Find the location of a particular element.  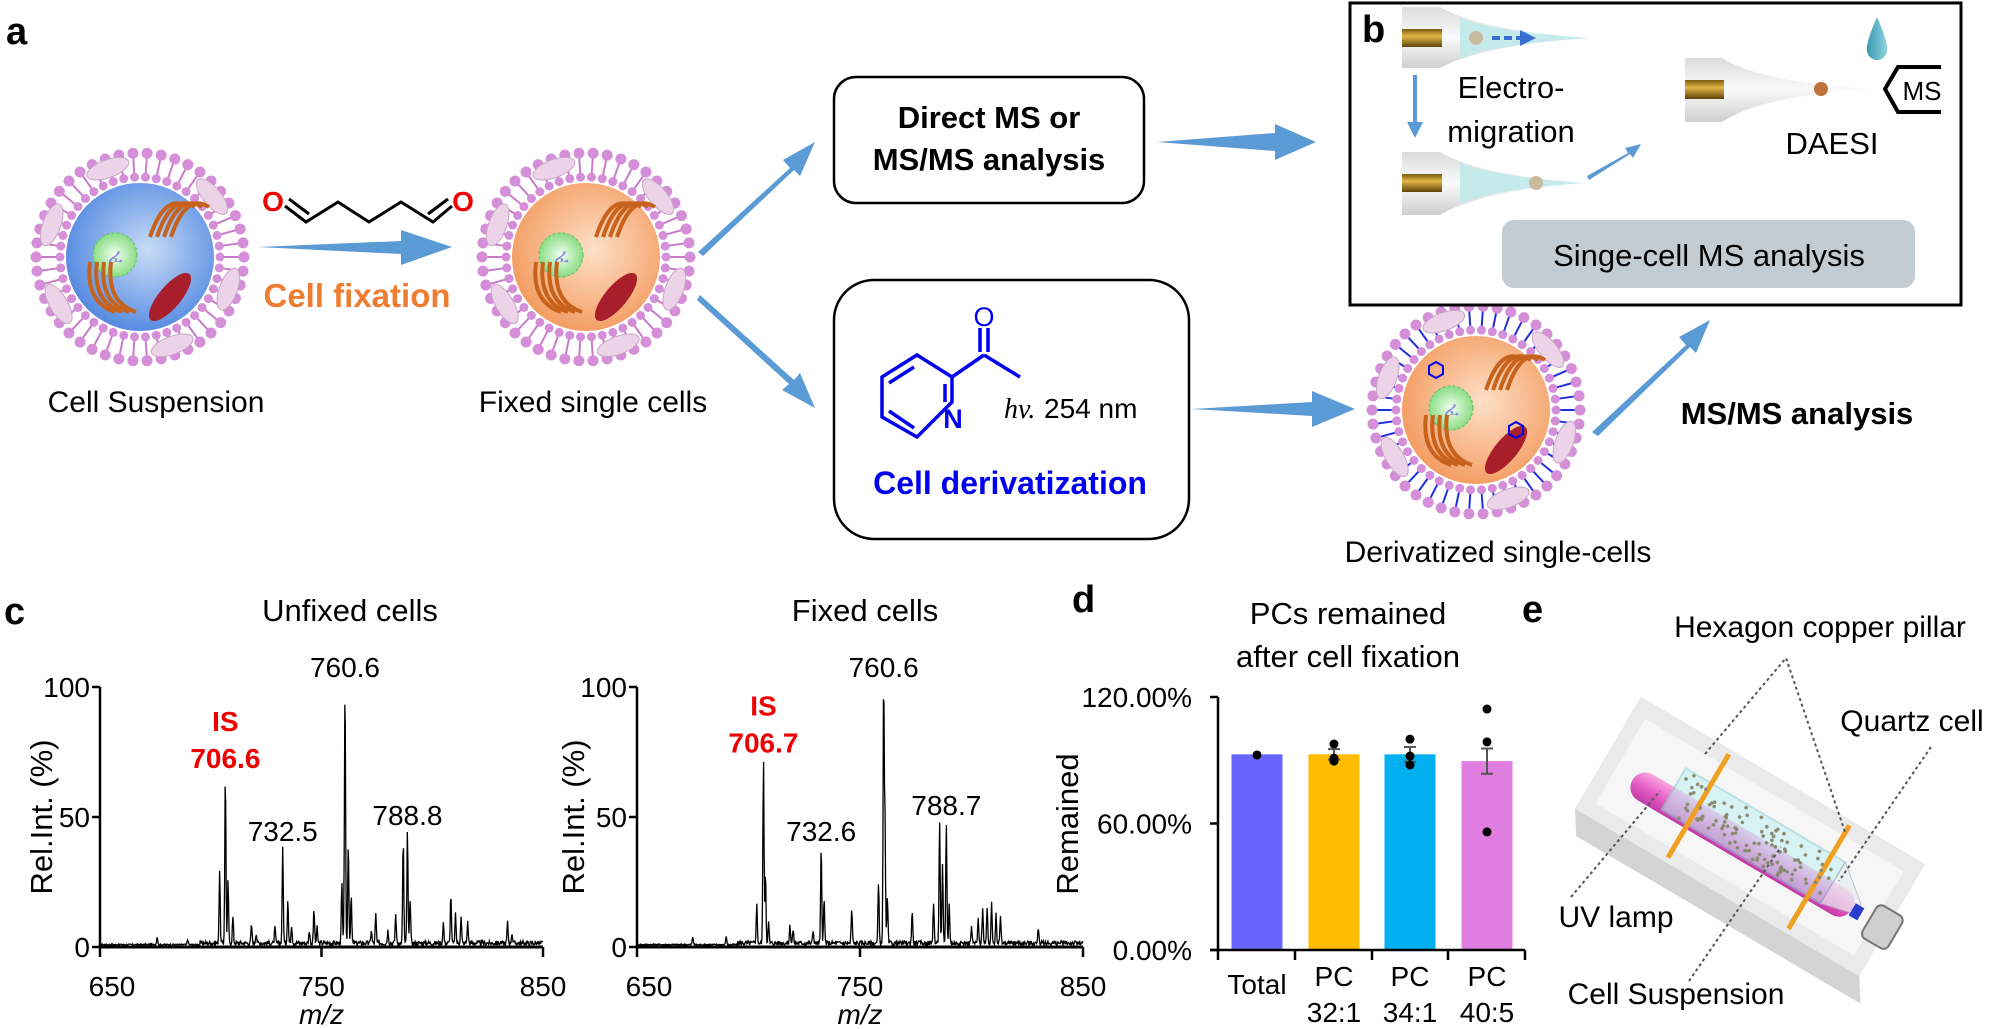

panel-label-b: b is located at coordinates (1373, 30).